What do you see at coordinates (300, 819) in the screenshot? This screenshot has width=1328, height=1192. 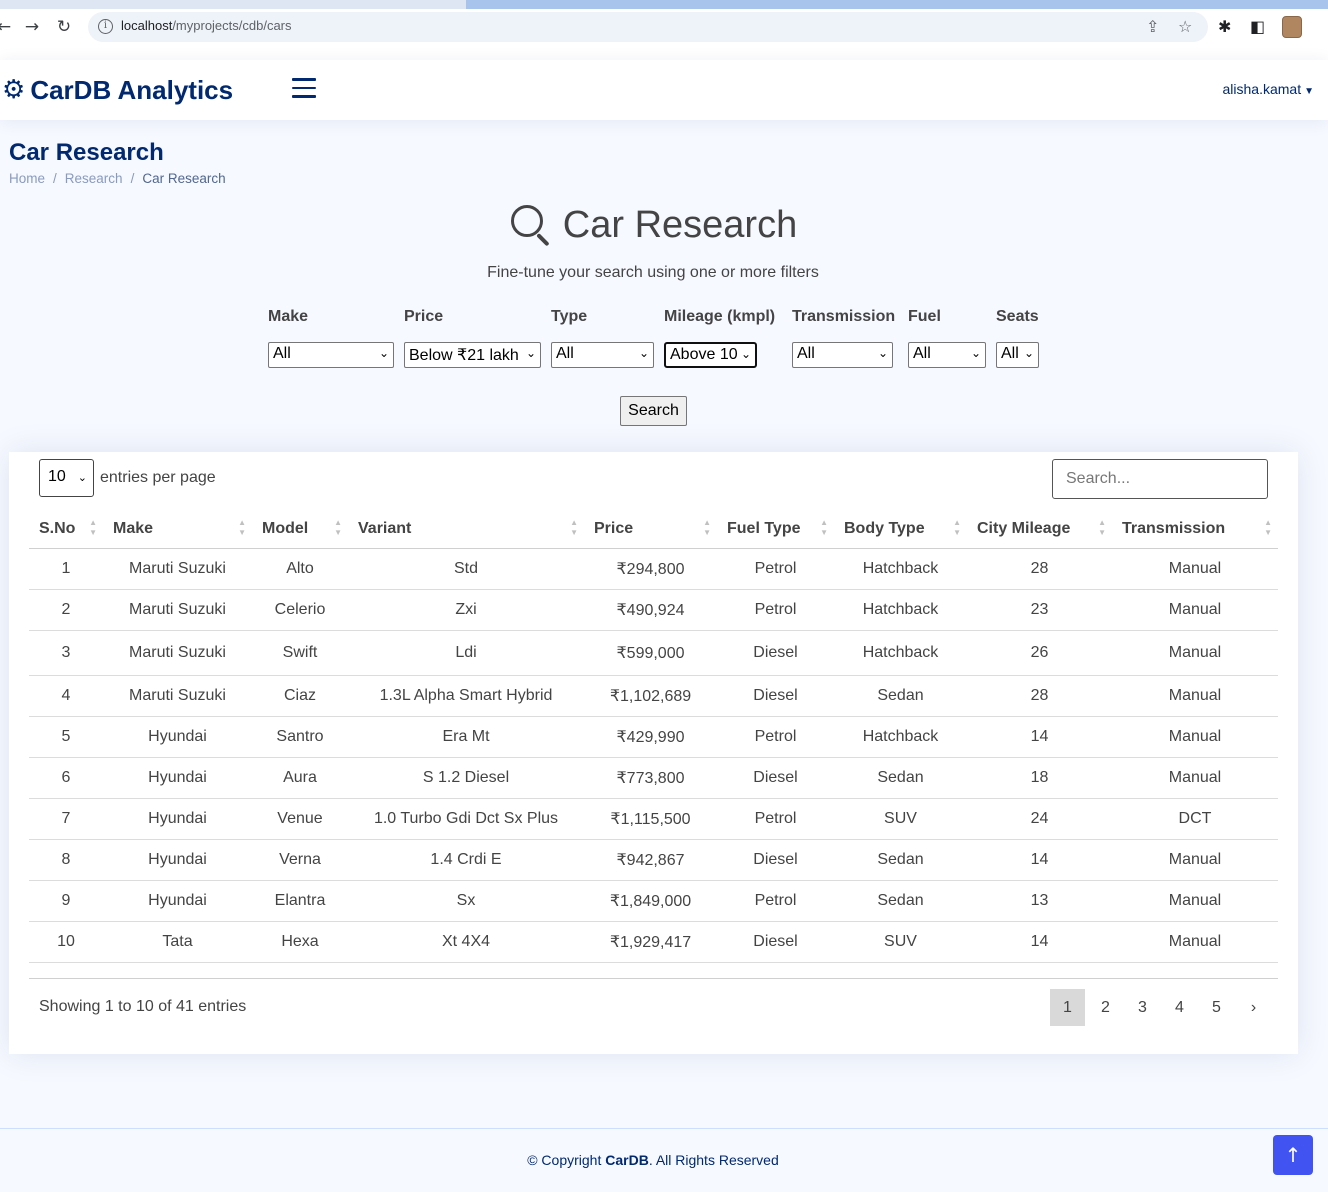 I see `table-cell: Venue` at bounding box center [300, 819].